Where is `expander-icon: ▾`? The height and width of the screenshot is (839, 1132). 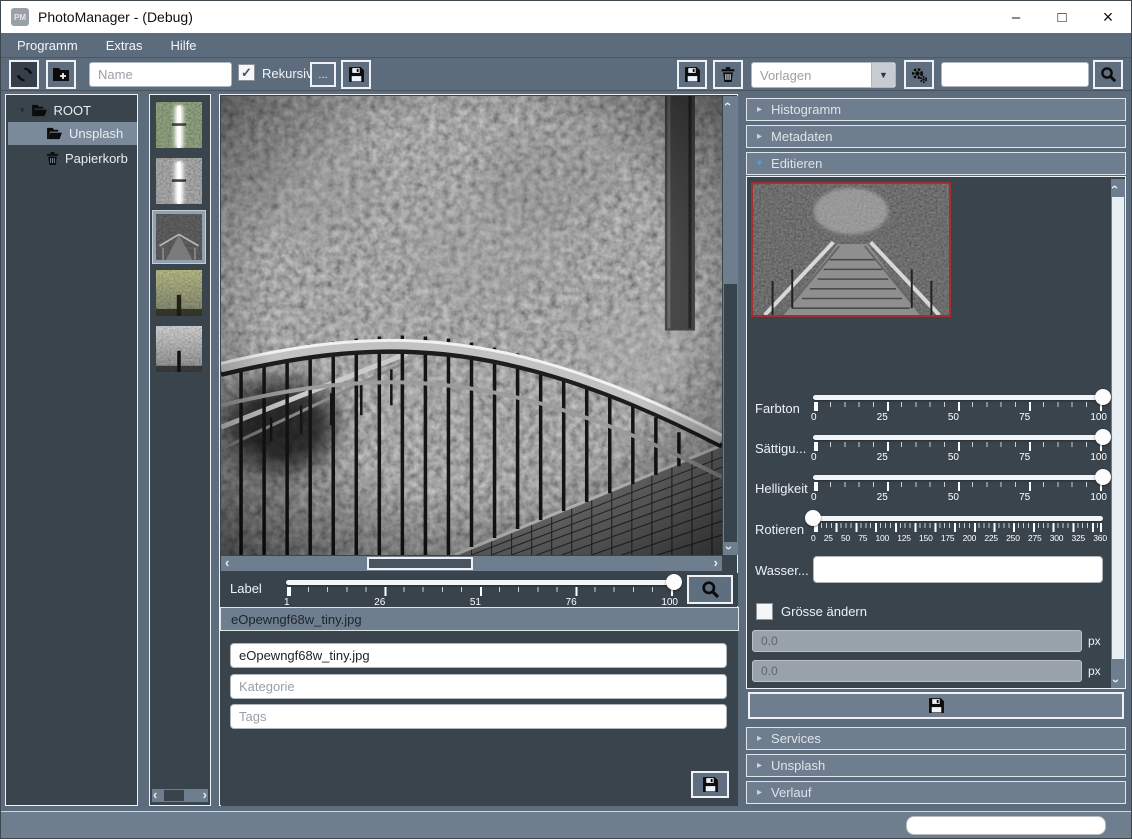
expander-icon: ▾ is located at coordinates (22, 110).